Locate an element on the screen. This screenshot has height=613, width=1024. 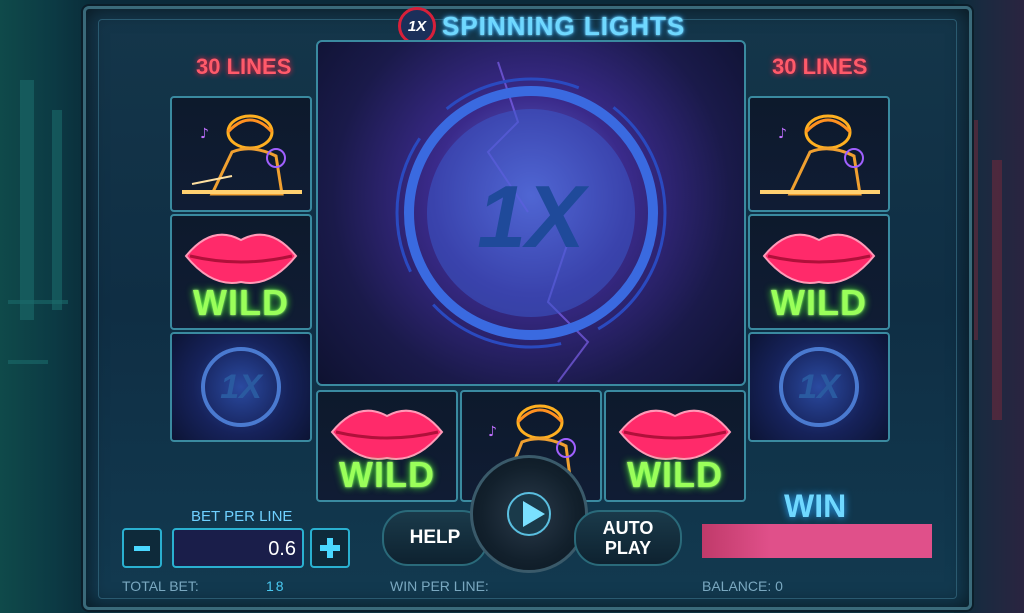
title-text: SPINNING LIGHTS is located at coordinates (564, 25).